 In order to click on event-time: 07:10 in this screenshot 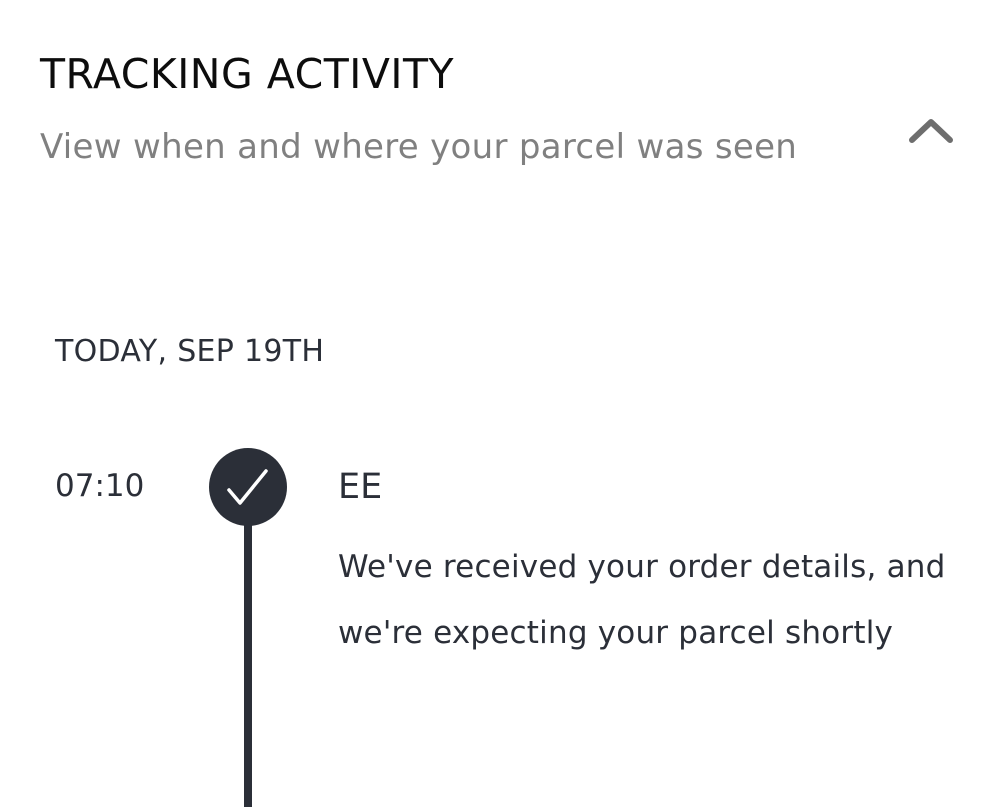, I will do `click(100, 486)`.